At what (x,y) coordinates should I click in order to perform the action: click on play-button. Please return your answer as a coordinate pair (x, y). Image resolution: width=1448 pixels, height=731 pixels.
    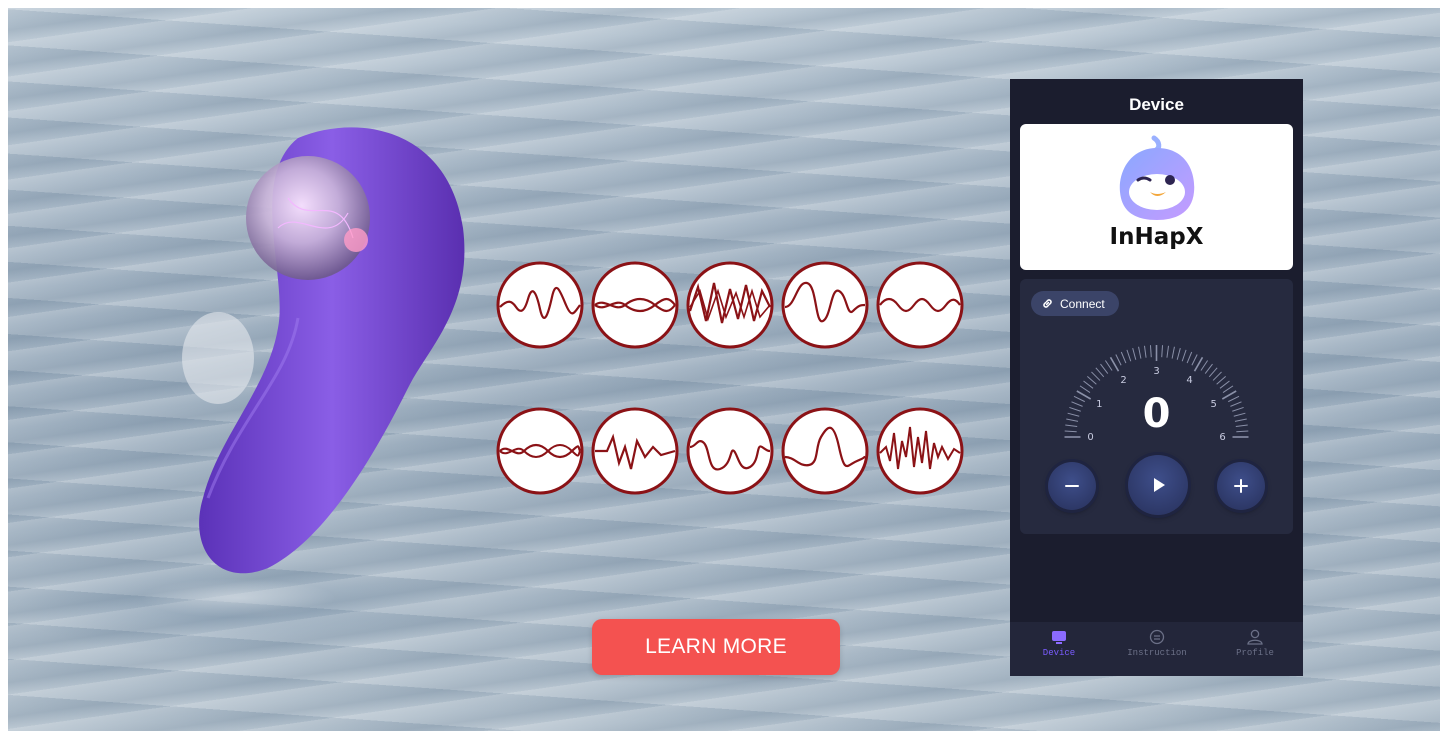
    Looking at the image, I should click on (1158, 485).